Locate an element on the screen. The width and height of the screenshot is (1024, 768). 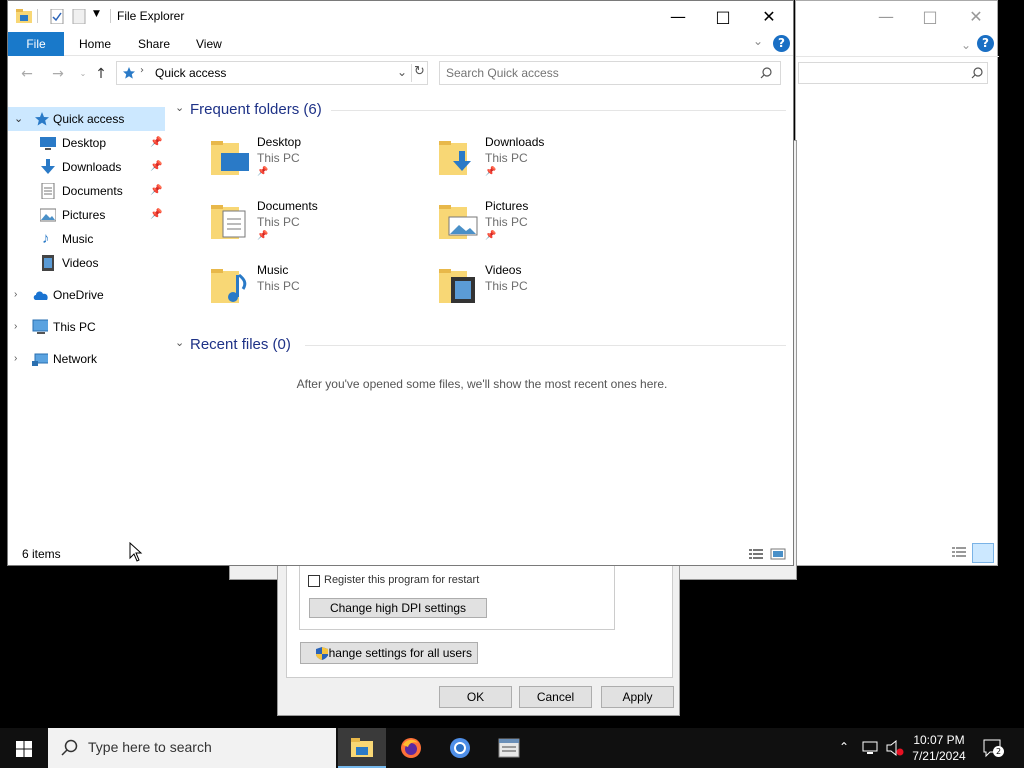
clock-date: 7/21/2024 is located at coordinates (939, 756).